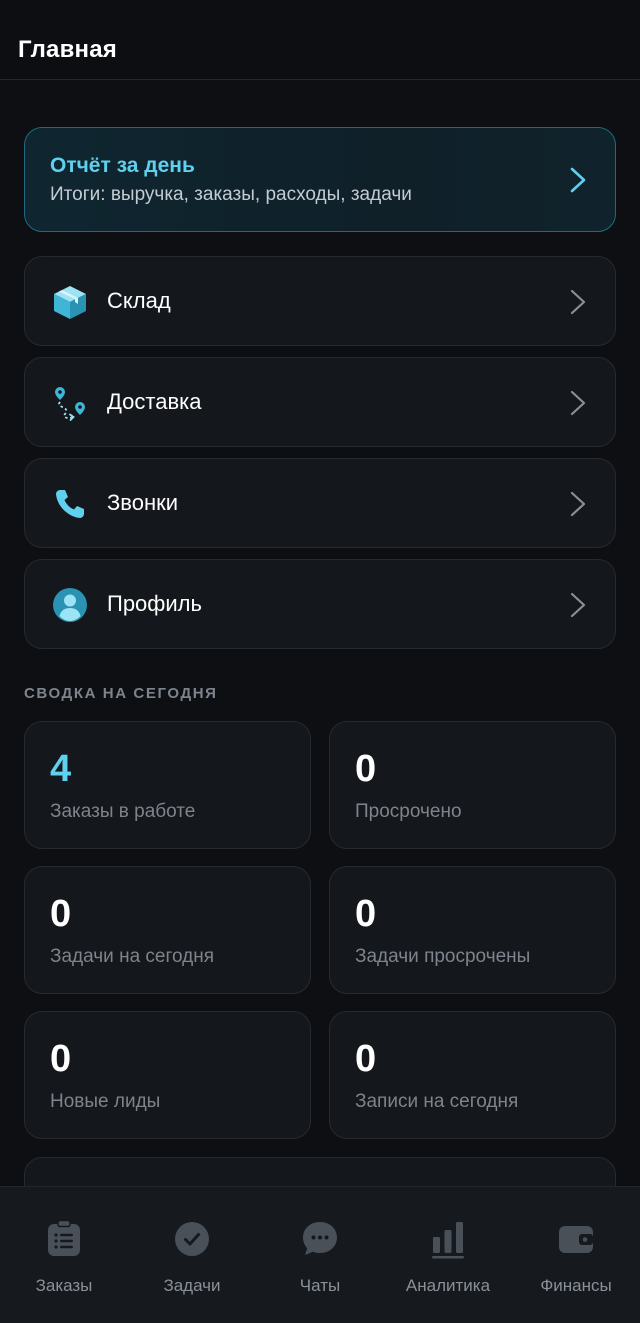 This screenshot has height=1323, width=640. What do you see at coordinates (320, 1285) in the screenshot?
I see `tab-label: Чаты` at bounding box center [320, 1285].